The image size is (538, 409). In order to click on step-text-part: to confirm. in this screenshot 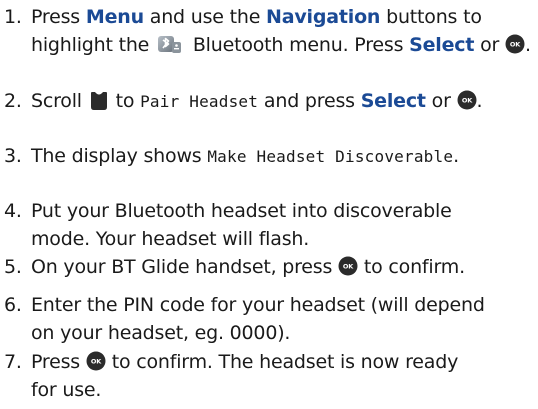, I will do `click(411, 267)`.